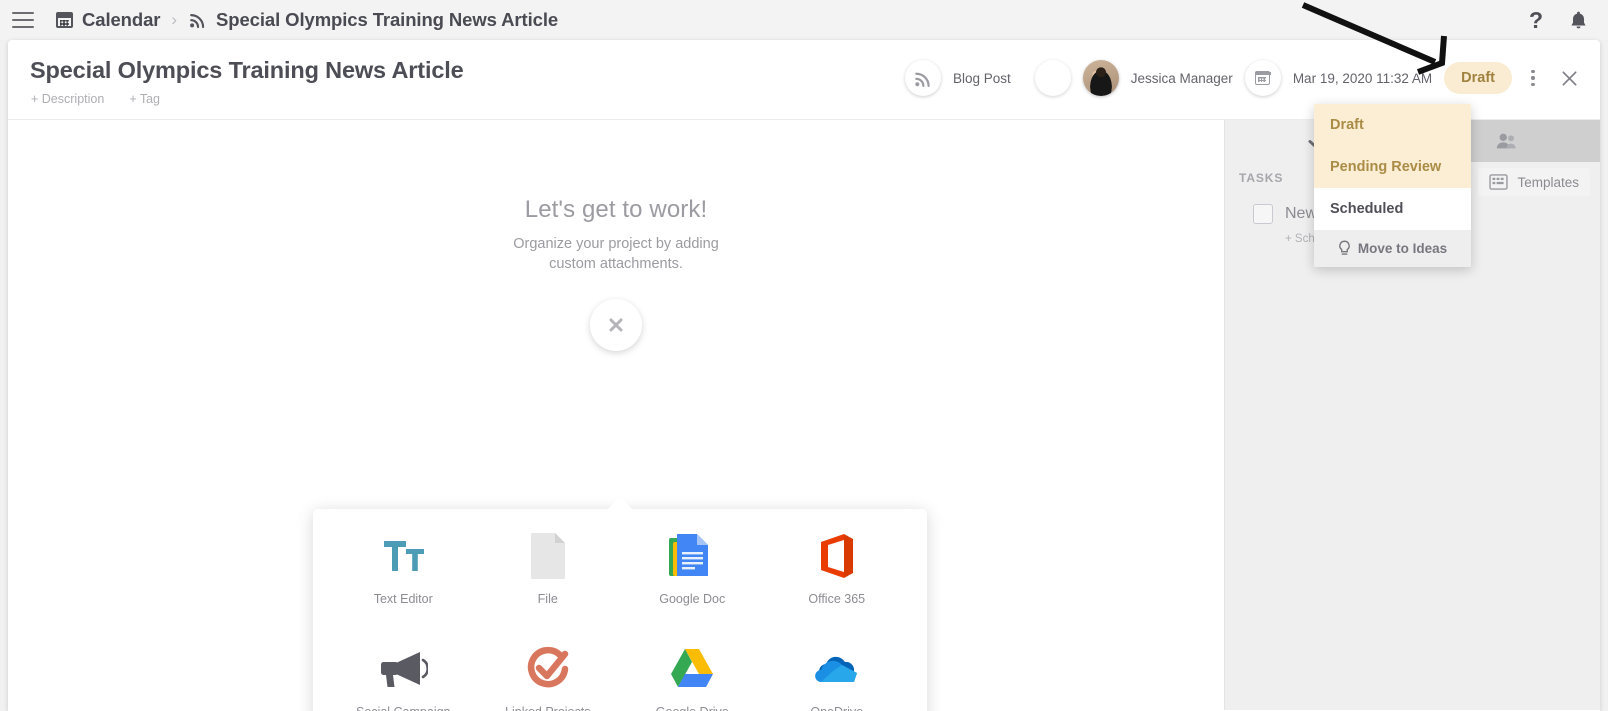  Describe the element at coordinates (1052, 78) in the screenshot. I see `add-assignee-button` at that location.